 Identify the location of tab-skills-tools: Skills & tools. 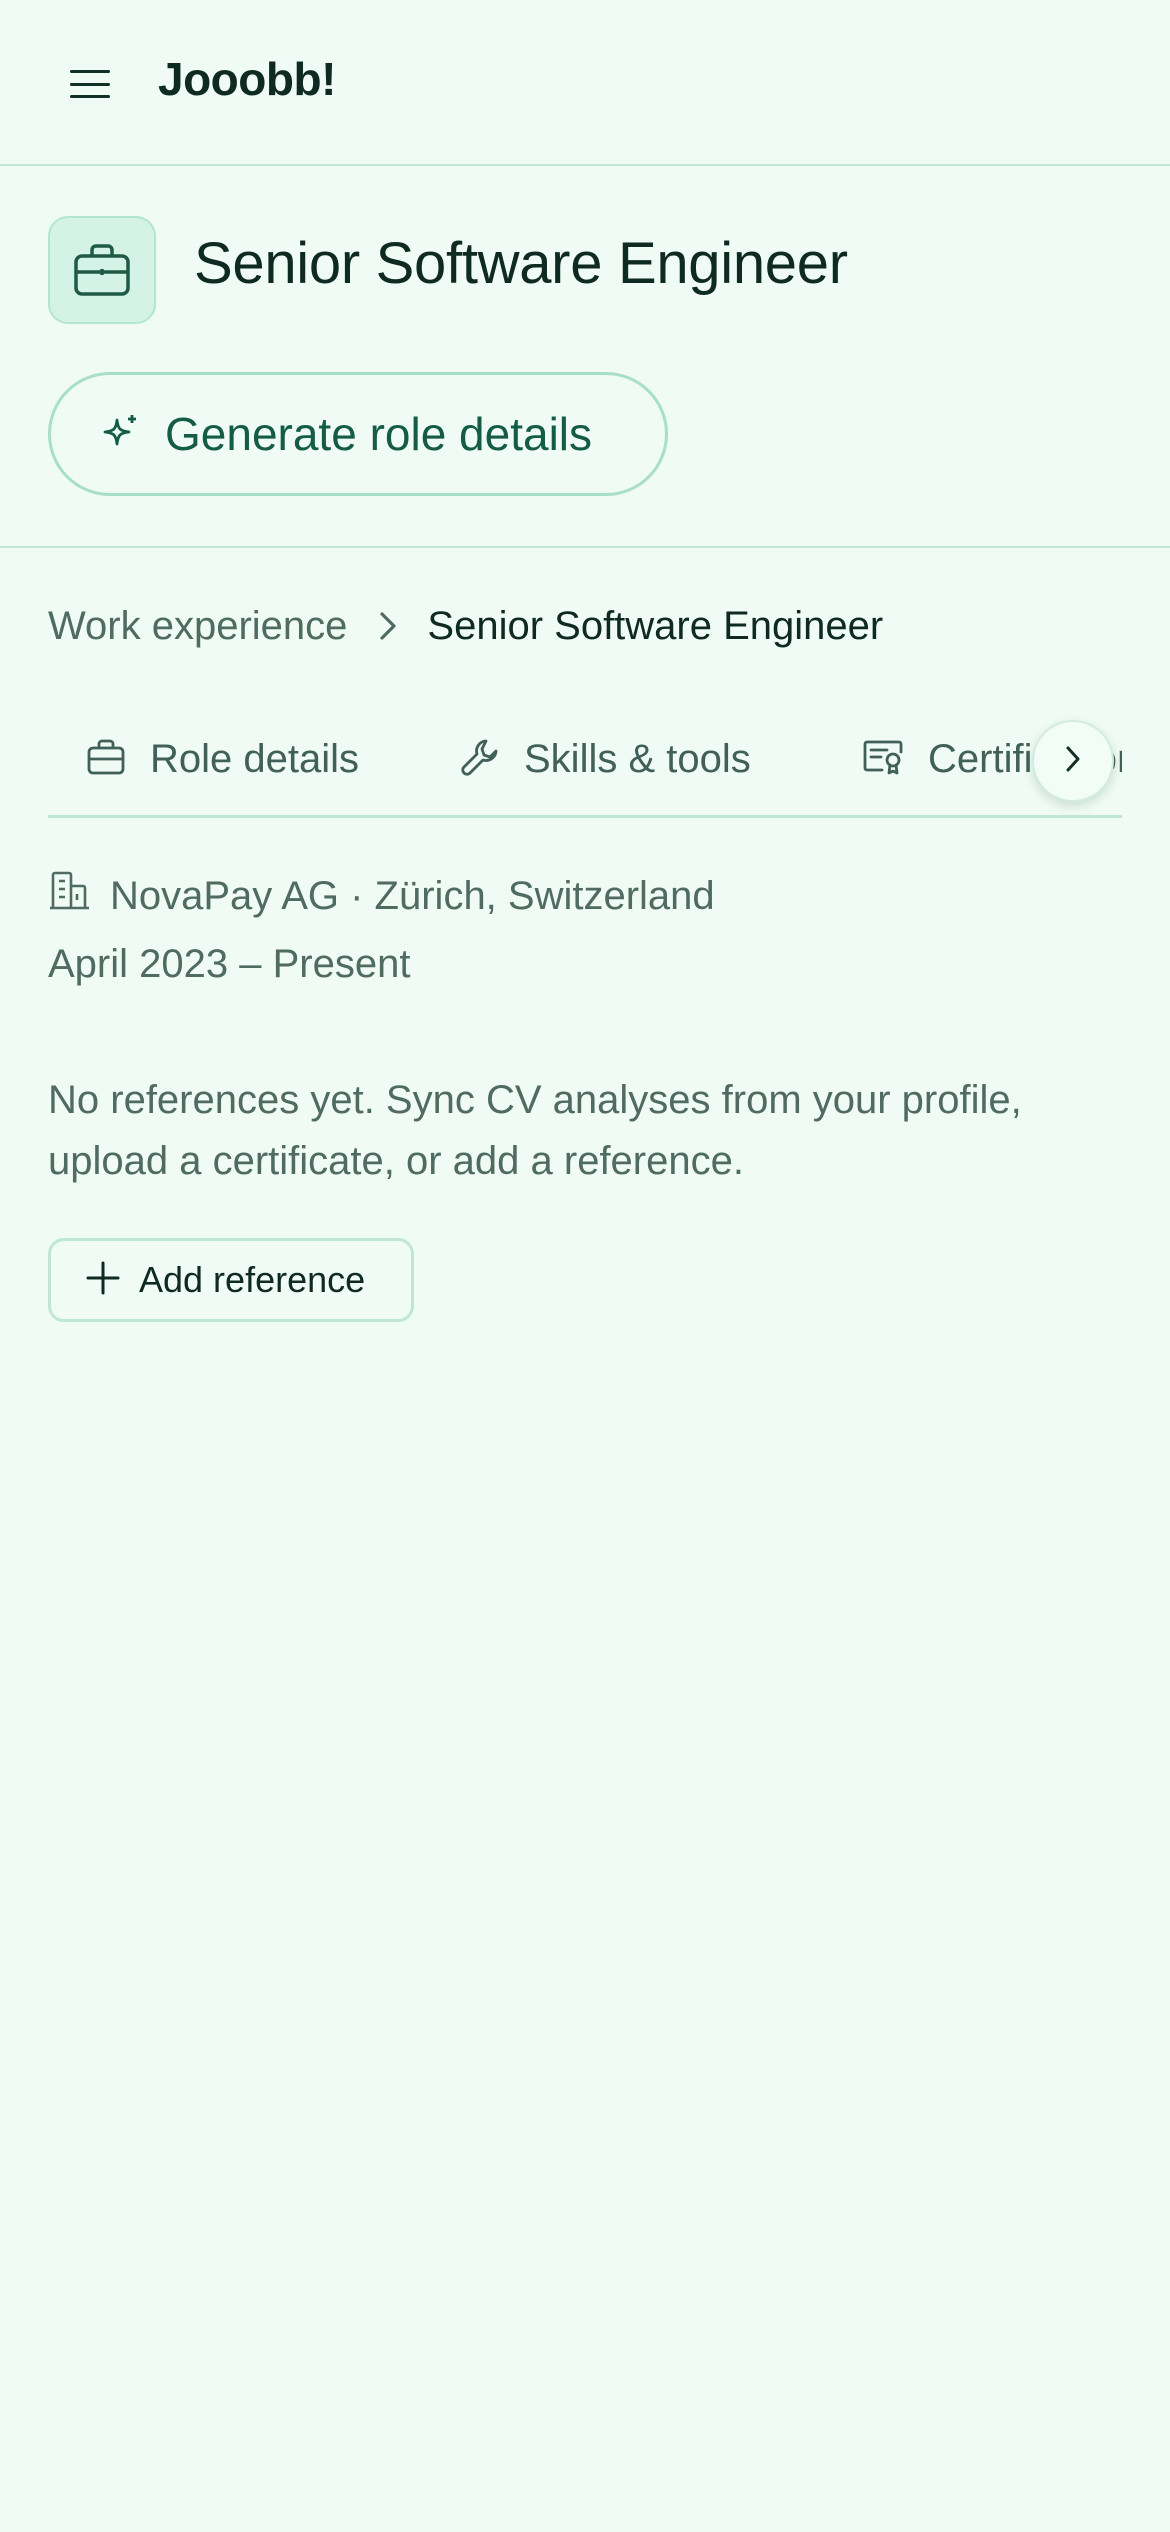
(605, 759).